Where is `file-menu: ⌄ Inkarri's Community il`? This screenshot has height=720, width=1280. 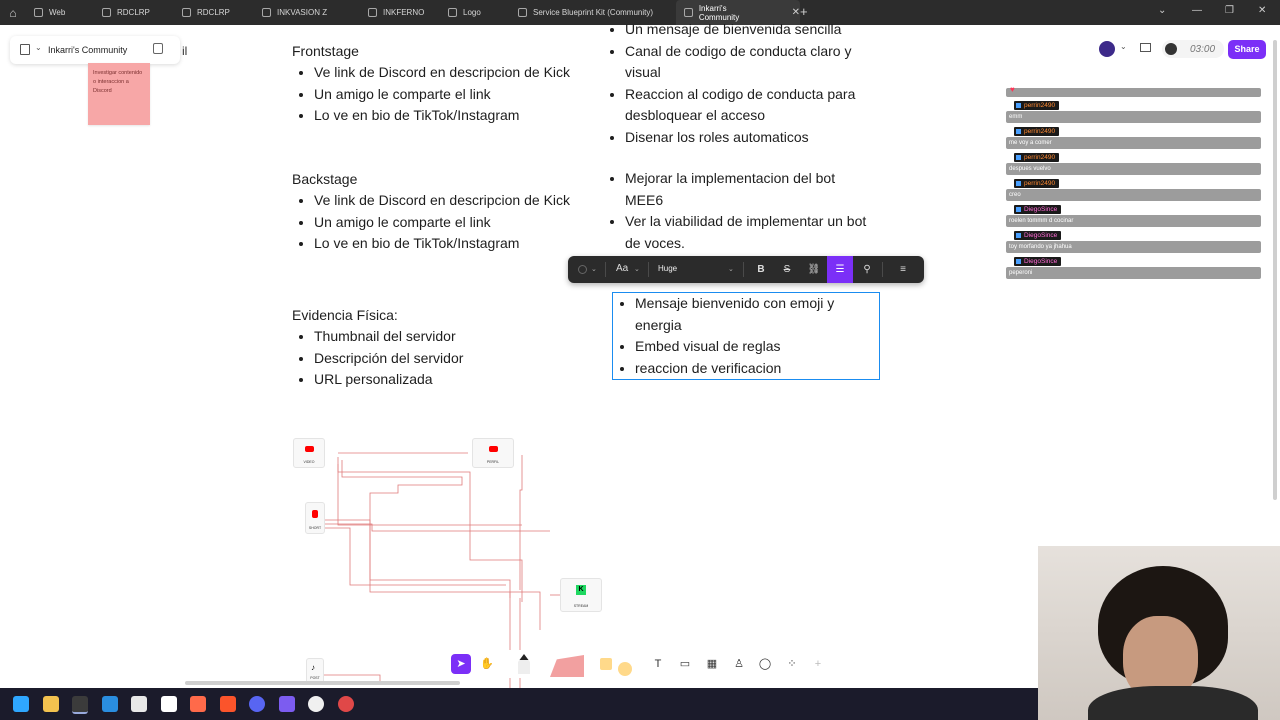
file-menu: ⌄ Inkarri's Community il is located at coordinates (98, 50).